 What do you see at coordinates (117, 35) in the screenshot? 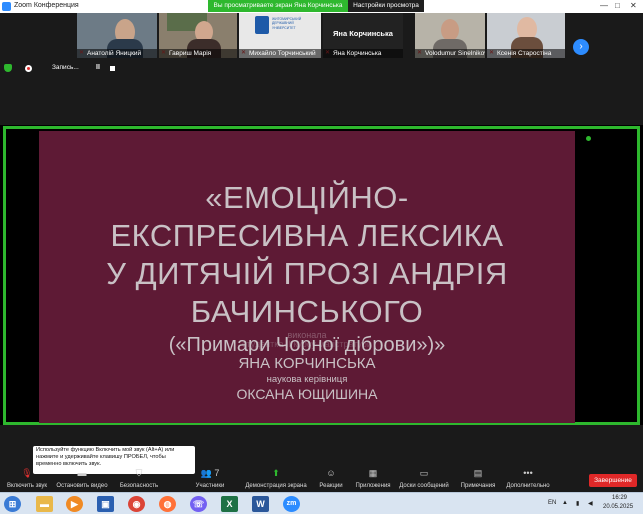
I see `participant-tile: ✕ Анатолій Яницкий` at bounding box center [117, 35].